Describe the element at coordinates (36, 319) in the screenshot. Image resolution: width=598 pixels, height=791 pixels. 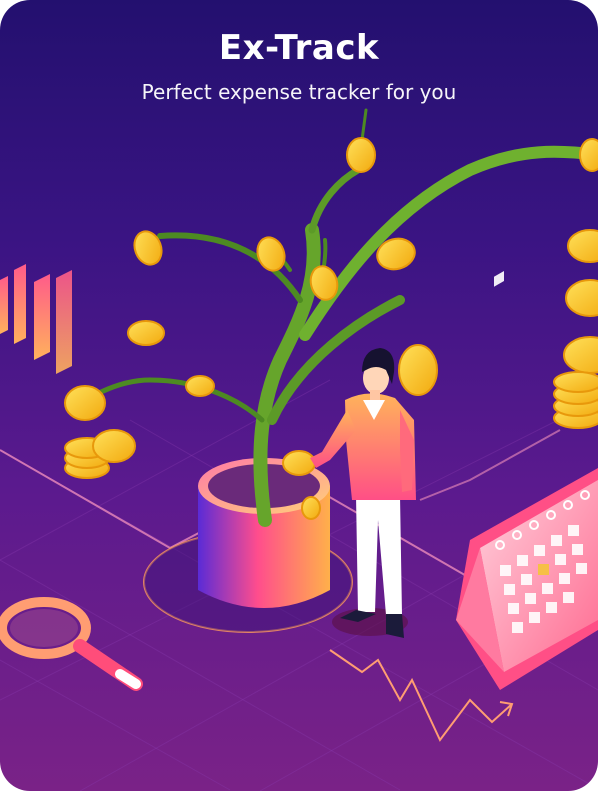
I see `bar-chart-icon` at that location.